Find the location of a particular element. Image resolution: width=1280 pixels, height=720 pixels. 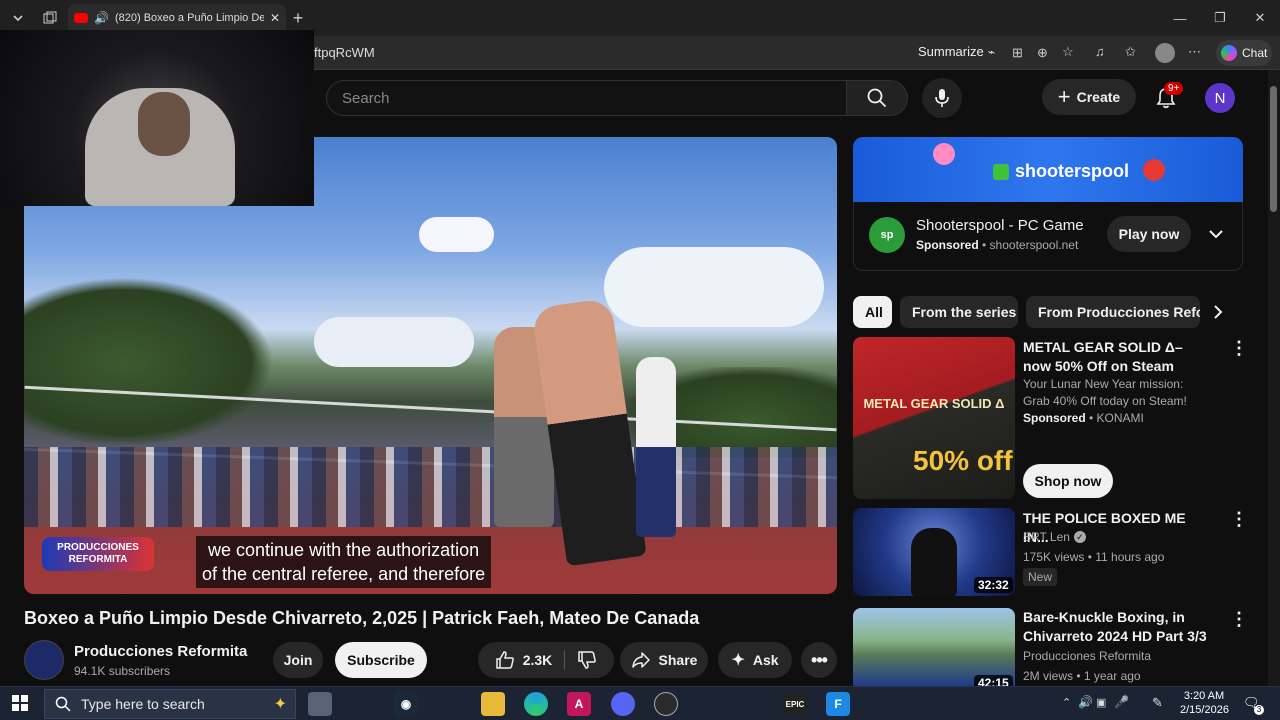

tab-close-icon: ✕ is located at coordinates (275, 18).